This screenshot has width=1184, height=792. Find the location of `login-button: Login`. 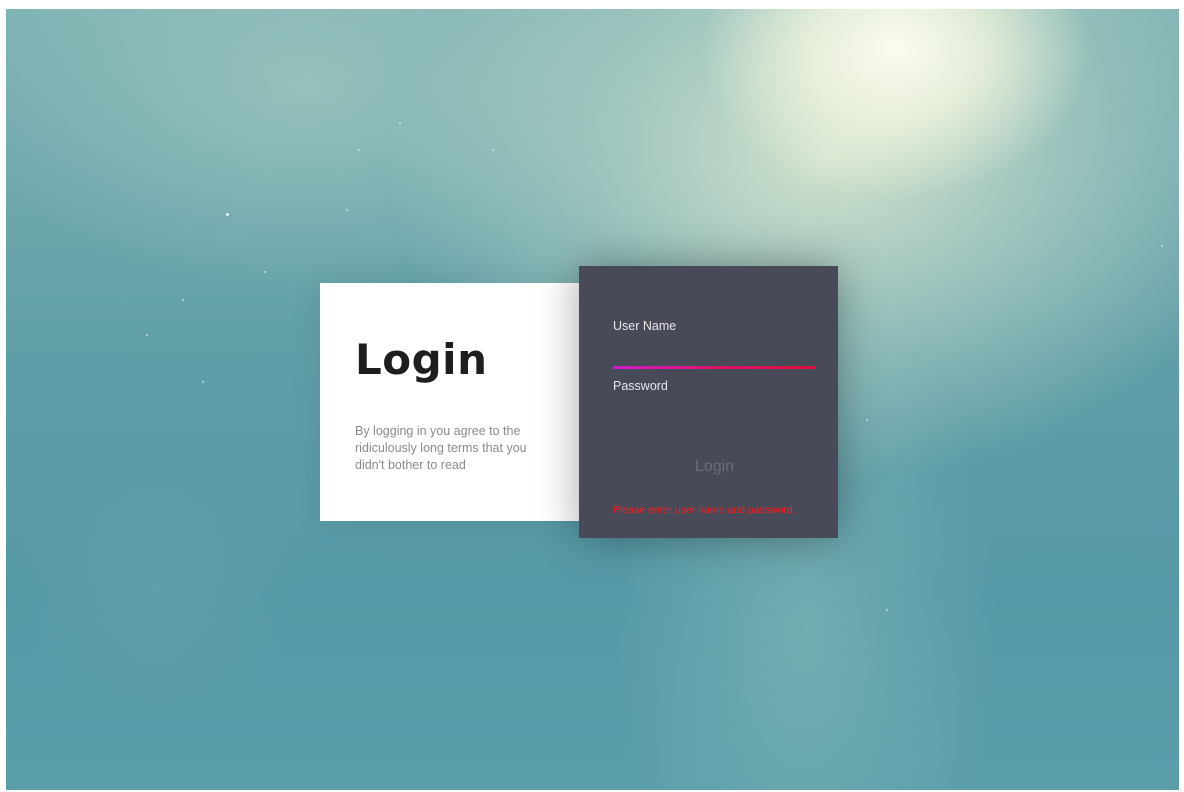

login-button: Login is located at coordinates (714, 467).